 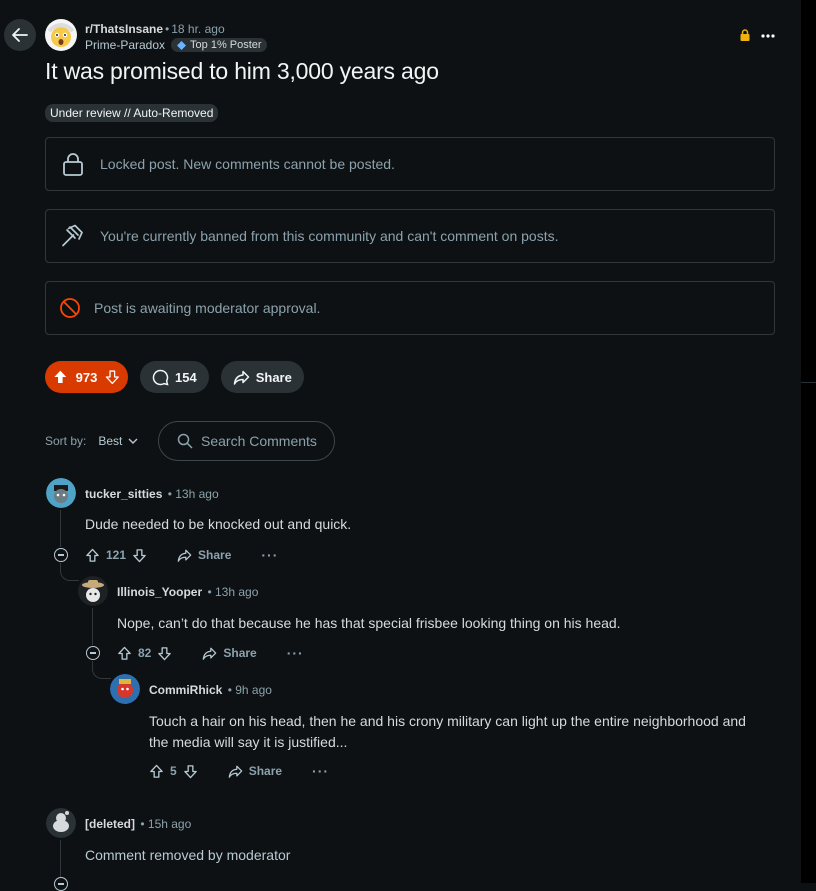 What do you see at coordinates (145, 653) in the screenshot?
I see `comment-vote-count: 82` at bounding box center [145, 653].